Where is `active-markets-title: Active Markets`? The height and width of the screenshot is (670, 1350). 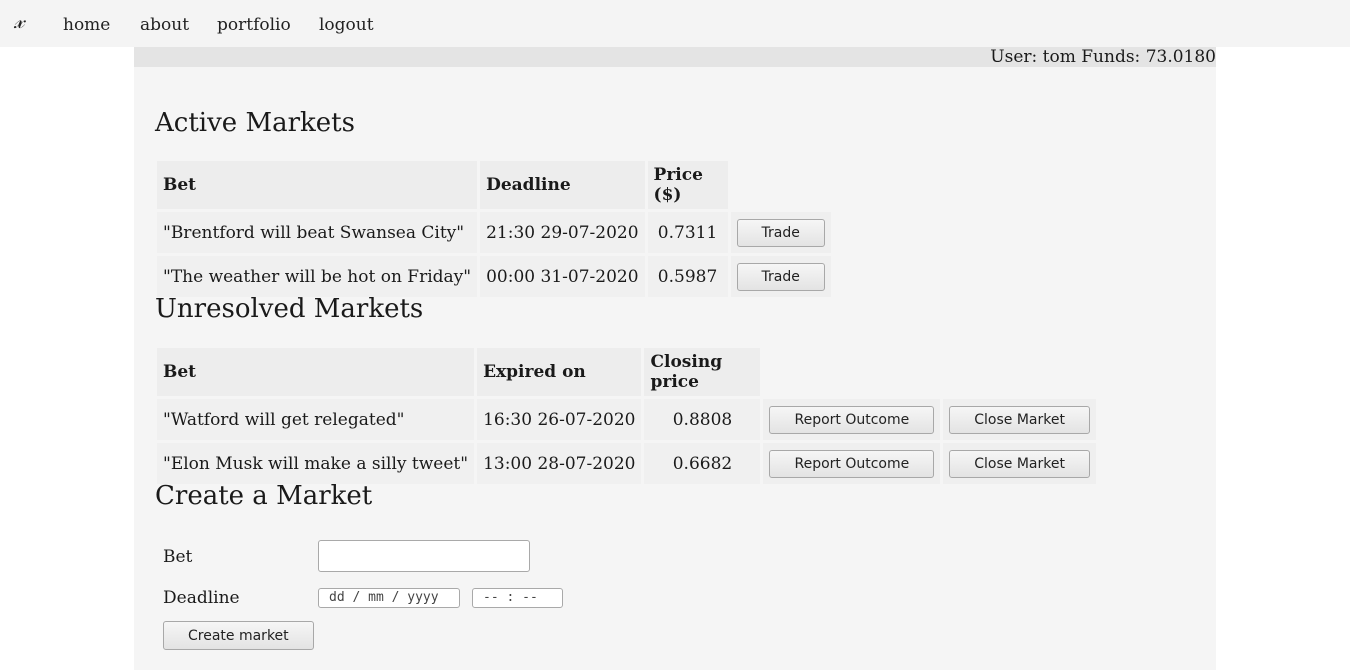
active-markets-title: Active Markets is located at coordinates (255, 123).